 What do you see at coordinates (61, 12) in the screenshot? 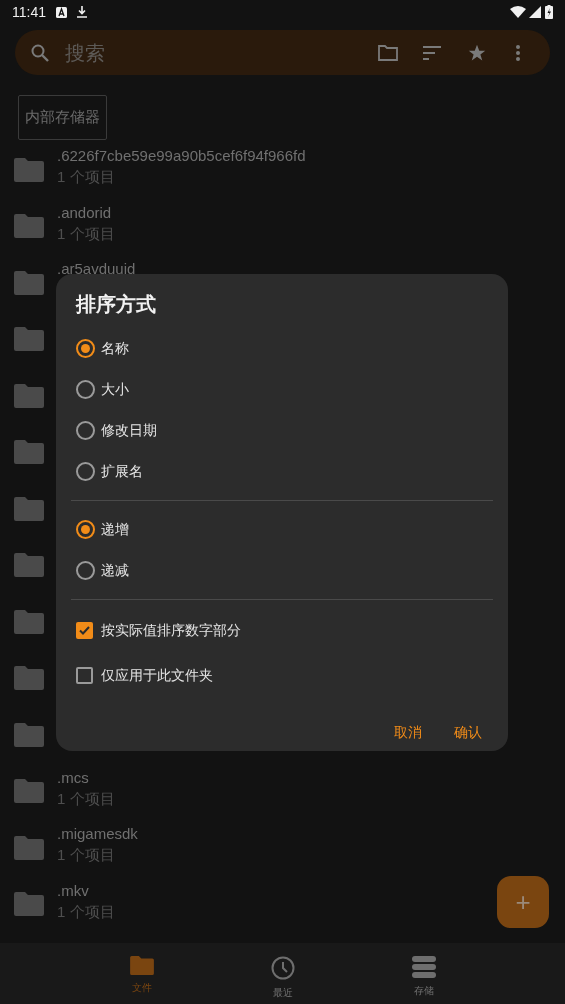
I see `font-icon` at bounding box center [61, 12].